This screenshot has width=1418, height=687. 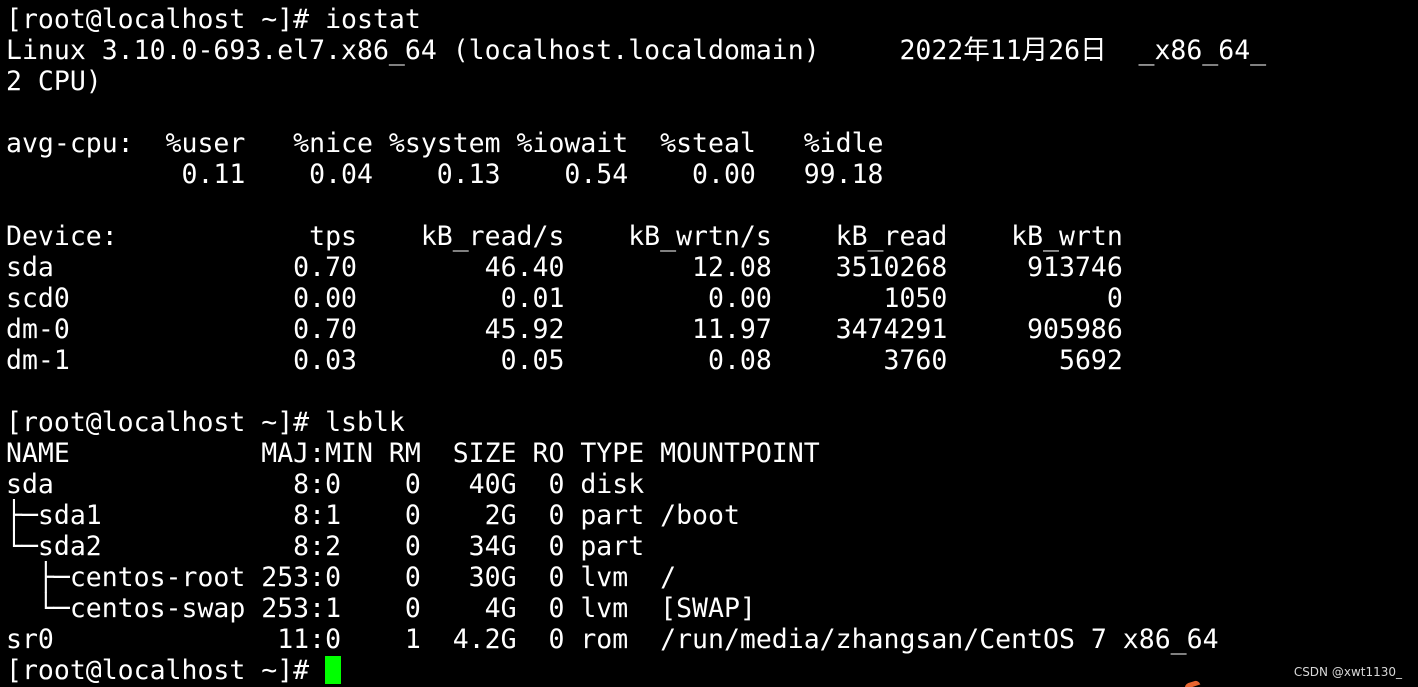 What do you see at coordinates (564, 329) in the screenshot?
I see `device-row-dm-0: dm-0 0.70 45.92 11.97 3474291 905986` at bounding box center [564, 329].